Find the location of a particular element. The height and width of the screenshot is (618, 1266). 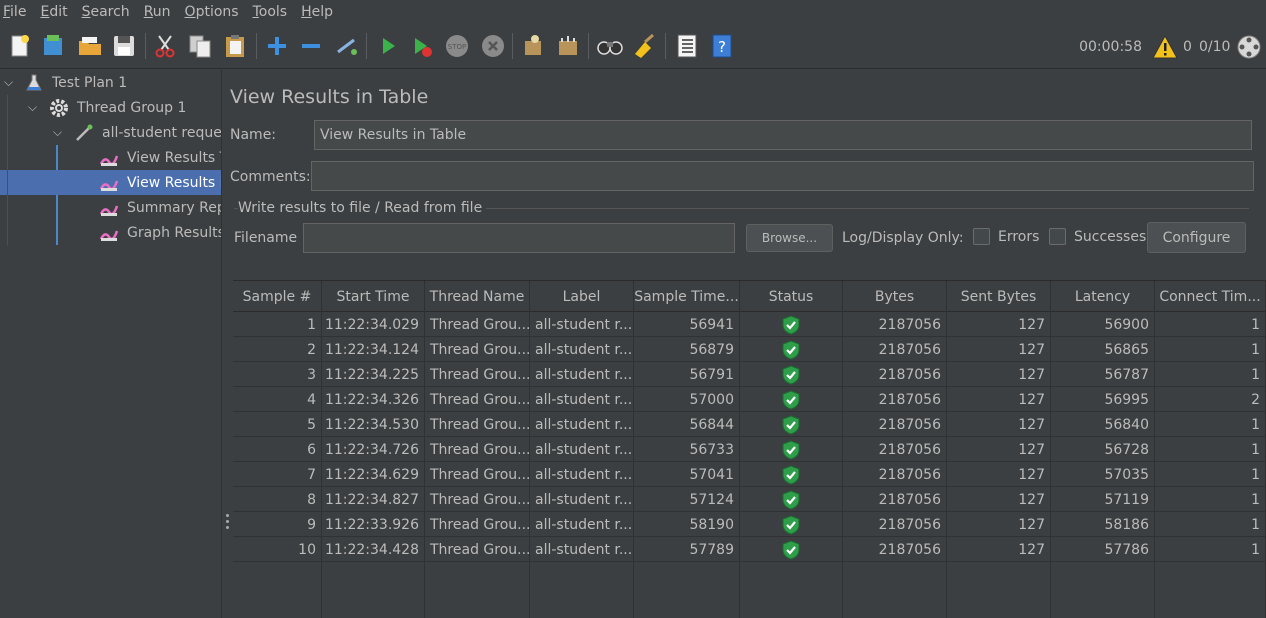

column-header: Sent Bytes is located at coordinates (999, 297).